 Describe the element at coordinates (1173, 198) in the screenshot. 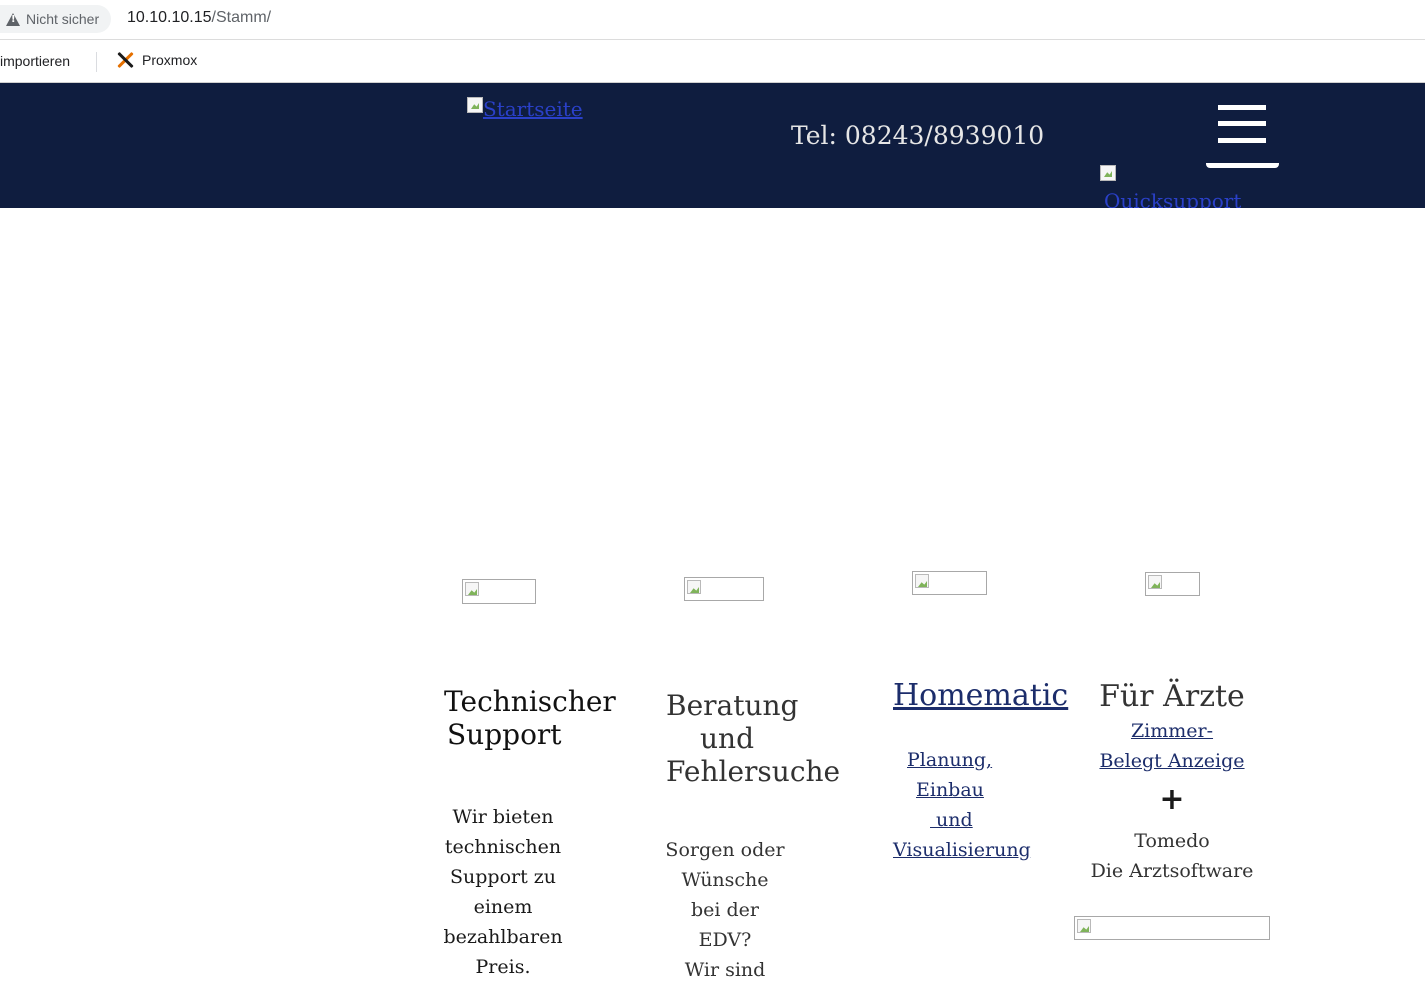

I see `quicksupport-alt-text: Quicksupport` at that location.